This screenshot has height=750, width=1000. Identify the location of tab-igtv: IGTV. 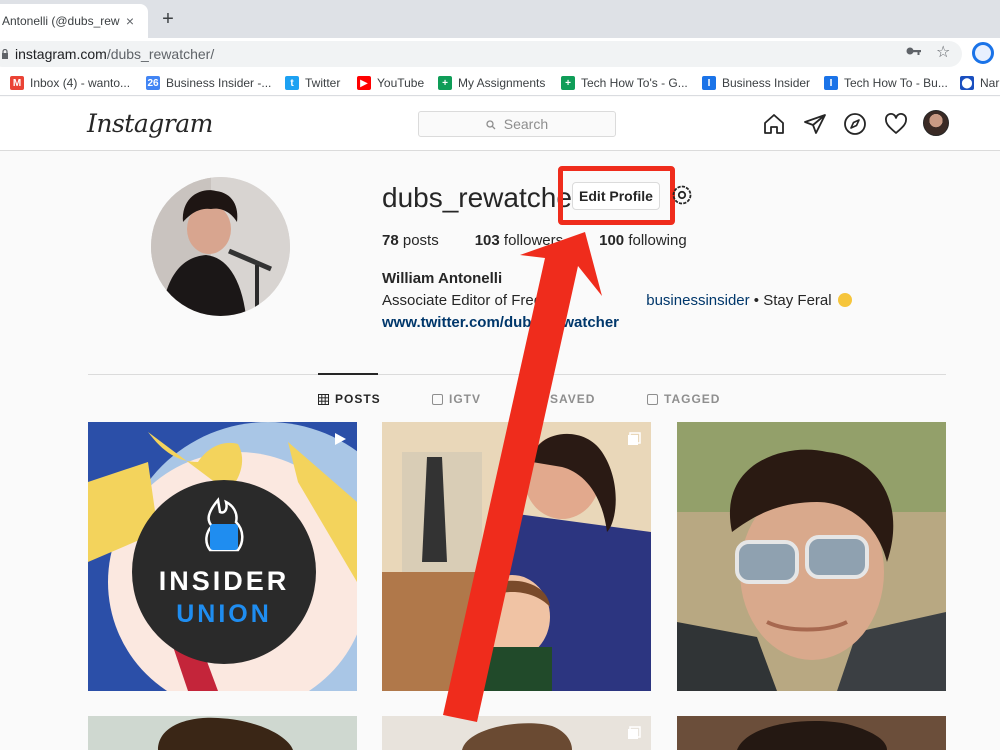
(456, 399).